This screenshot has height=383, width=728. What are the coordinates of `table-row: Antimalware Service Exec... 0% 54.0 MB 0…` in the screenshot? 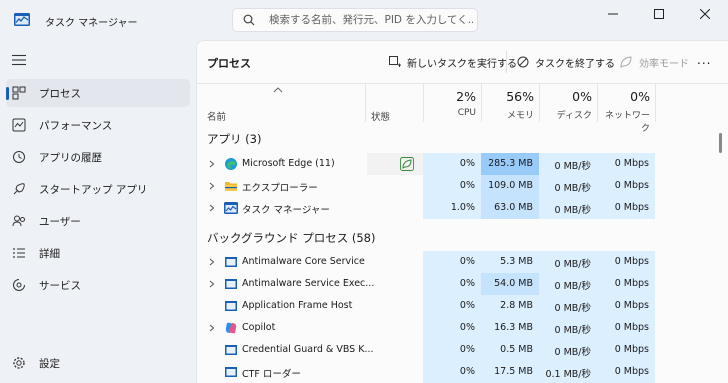 It's located at (457, 284).